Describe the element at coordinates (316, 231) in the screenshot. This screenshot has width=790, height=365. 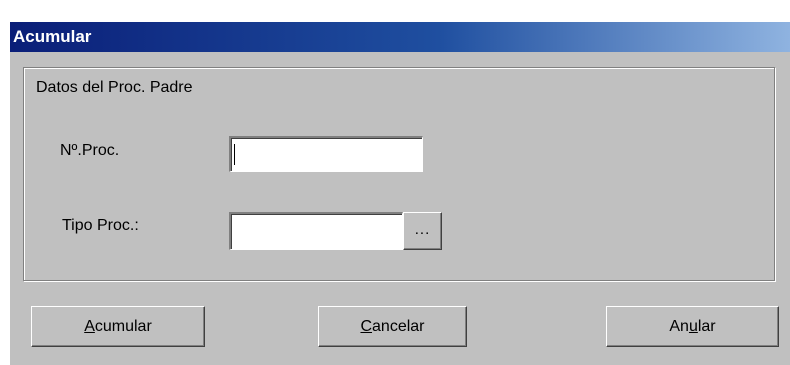
I see `tipo-proc-input` at that location.